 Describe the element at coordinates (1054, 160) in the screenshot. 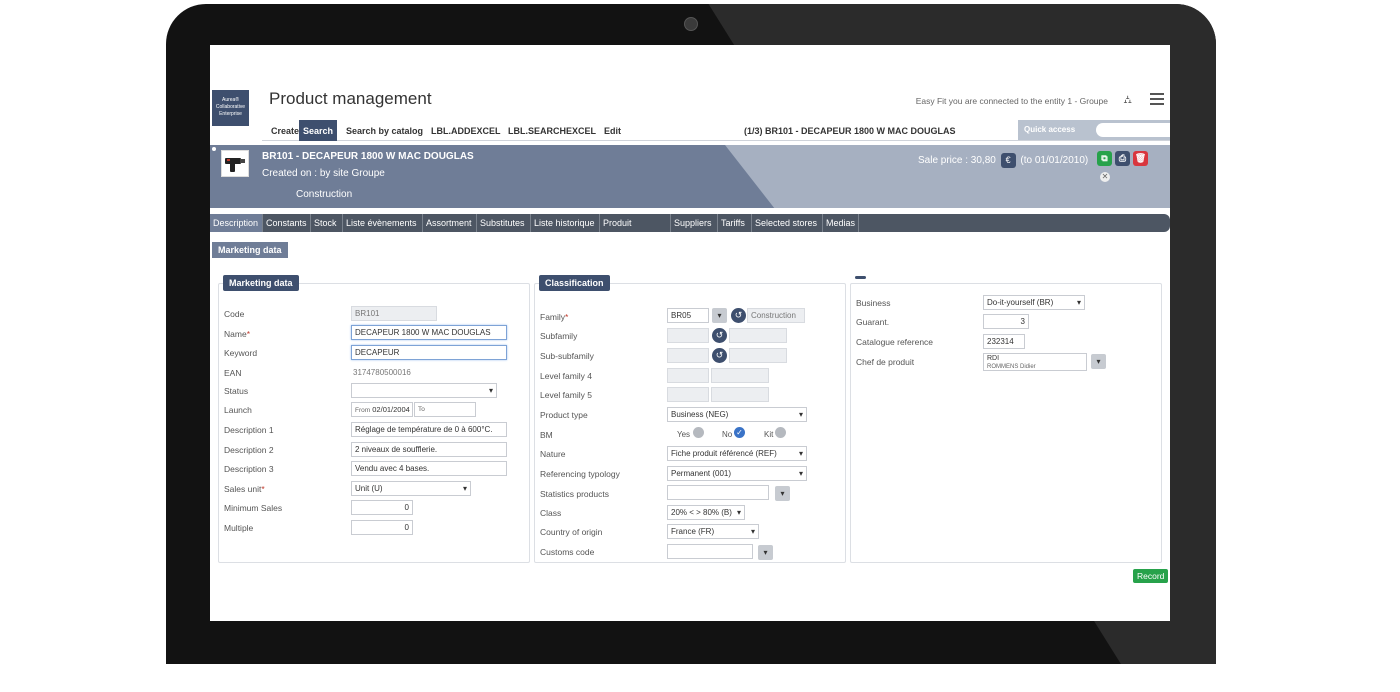

I see `sale-price-date: (to 01/01/2010)` at that location.